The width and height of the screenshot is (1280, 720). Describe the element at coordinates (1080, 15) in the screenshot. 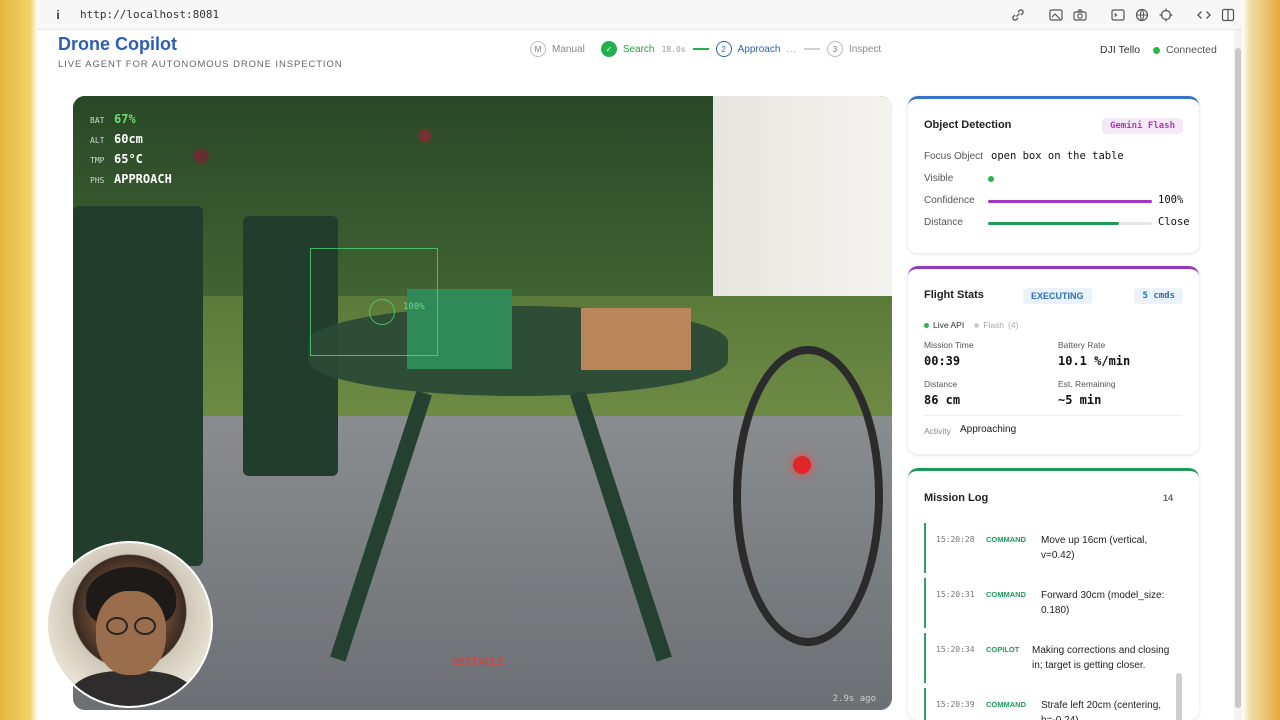

I see `camera-icon` at that location.